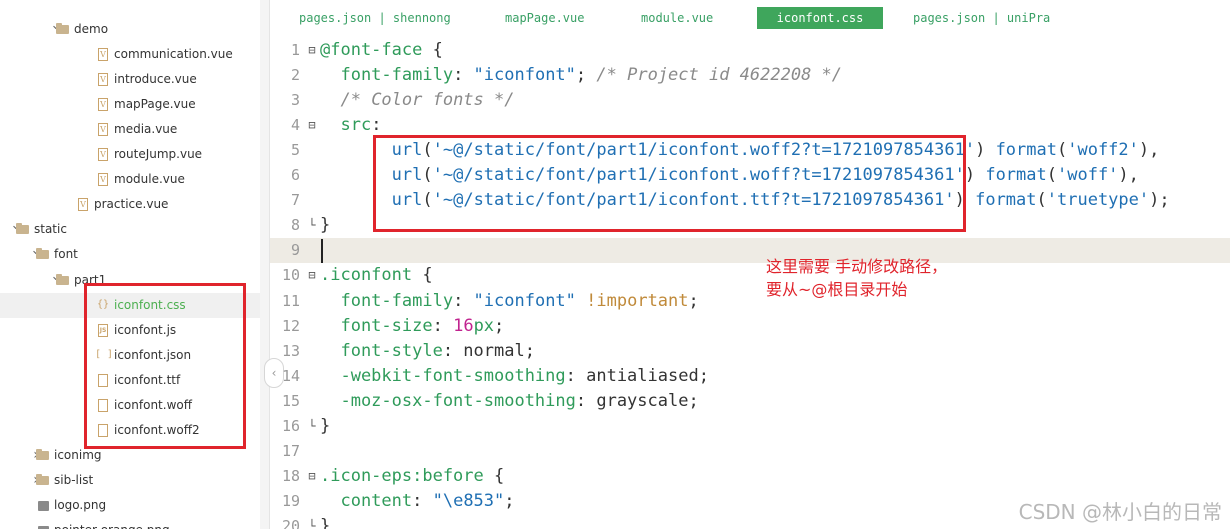  Describe the element at coordinates (417, 100) in the screenshot. I see `code-text: /* Color fonts */` at that location.